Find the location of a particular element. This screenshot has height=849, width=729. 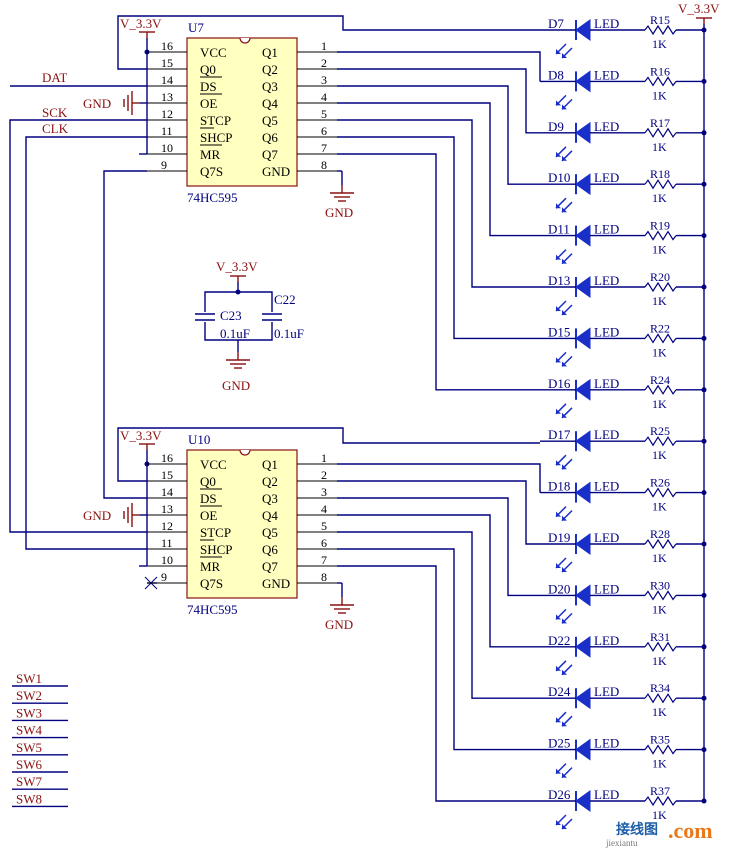

switch-labels: SW1 SW2 SW3 SW4 SW5 SW6 SW7 SW8 is located at coordinates (40, 739).